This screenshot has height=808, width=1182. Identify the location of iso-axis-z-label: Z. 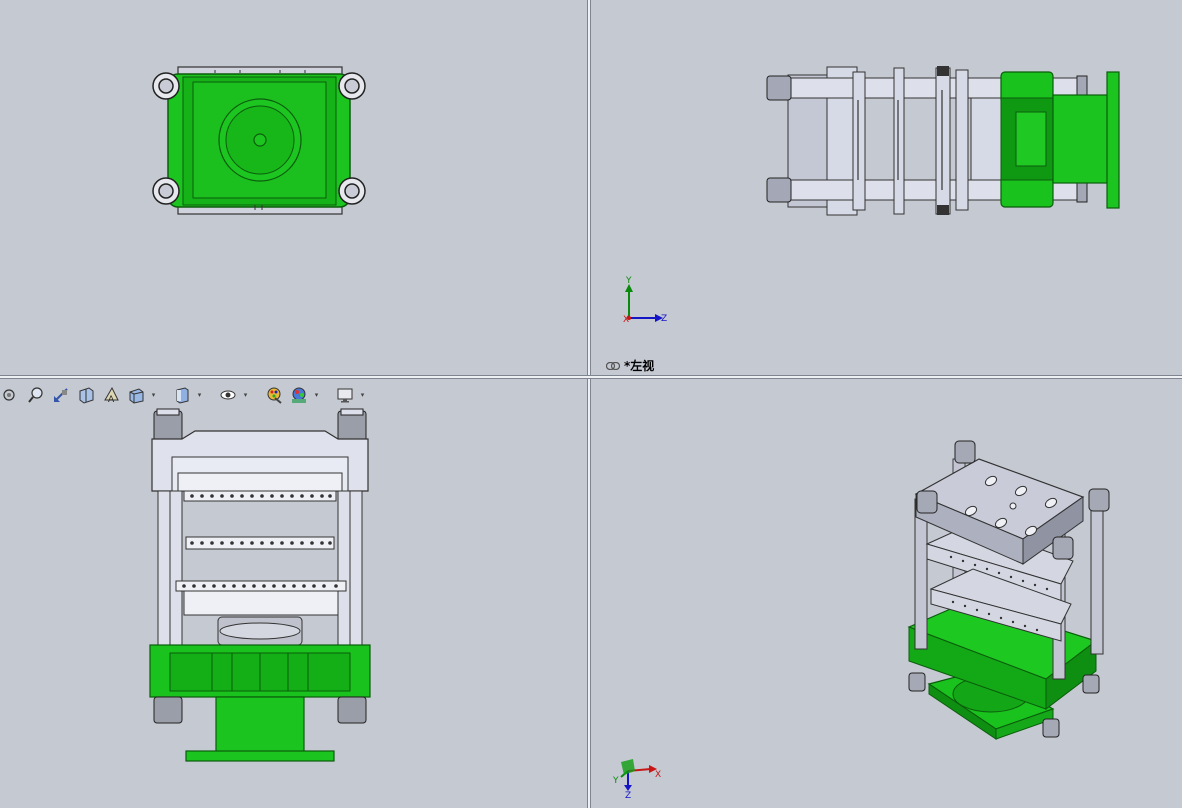
(628, 796).